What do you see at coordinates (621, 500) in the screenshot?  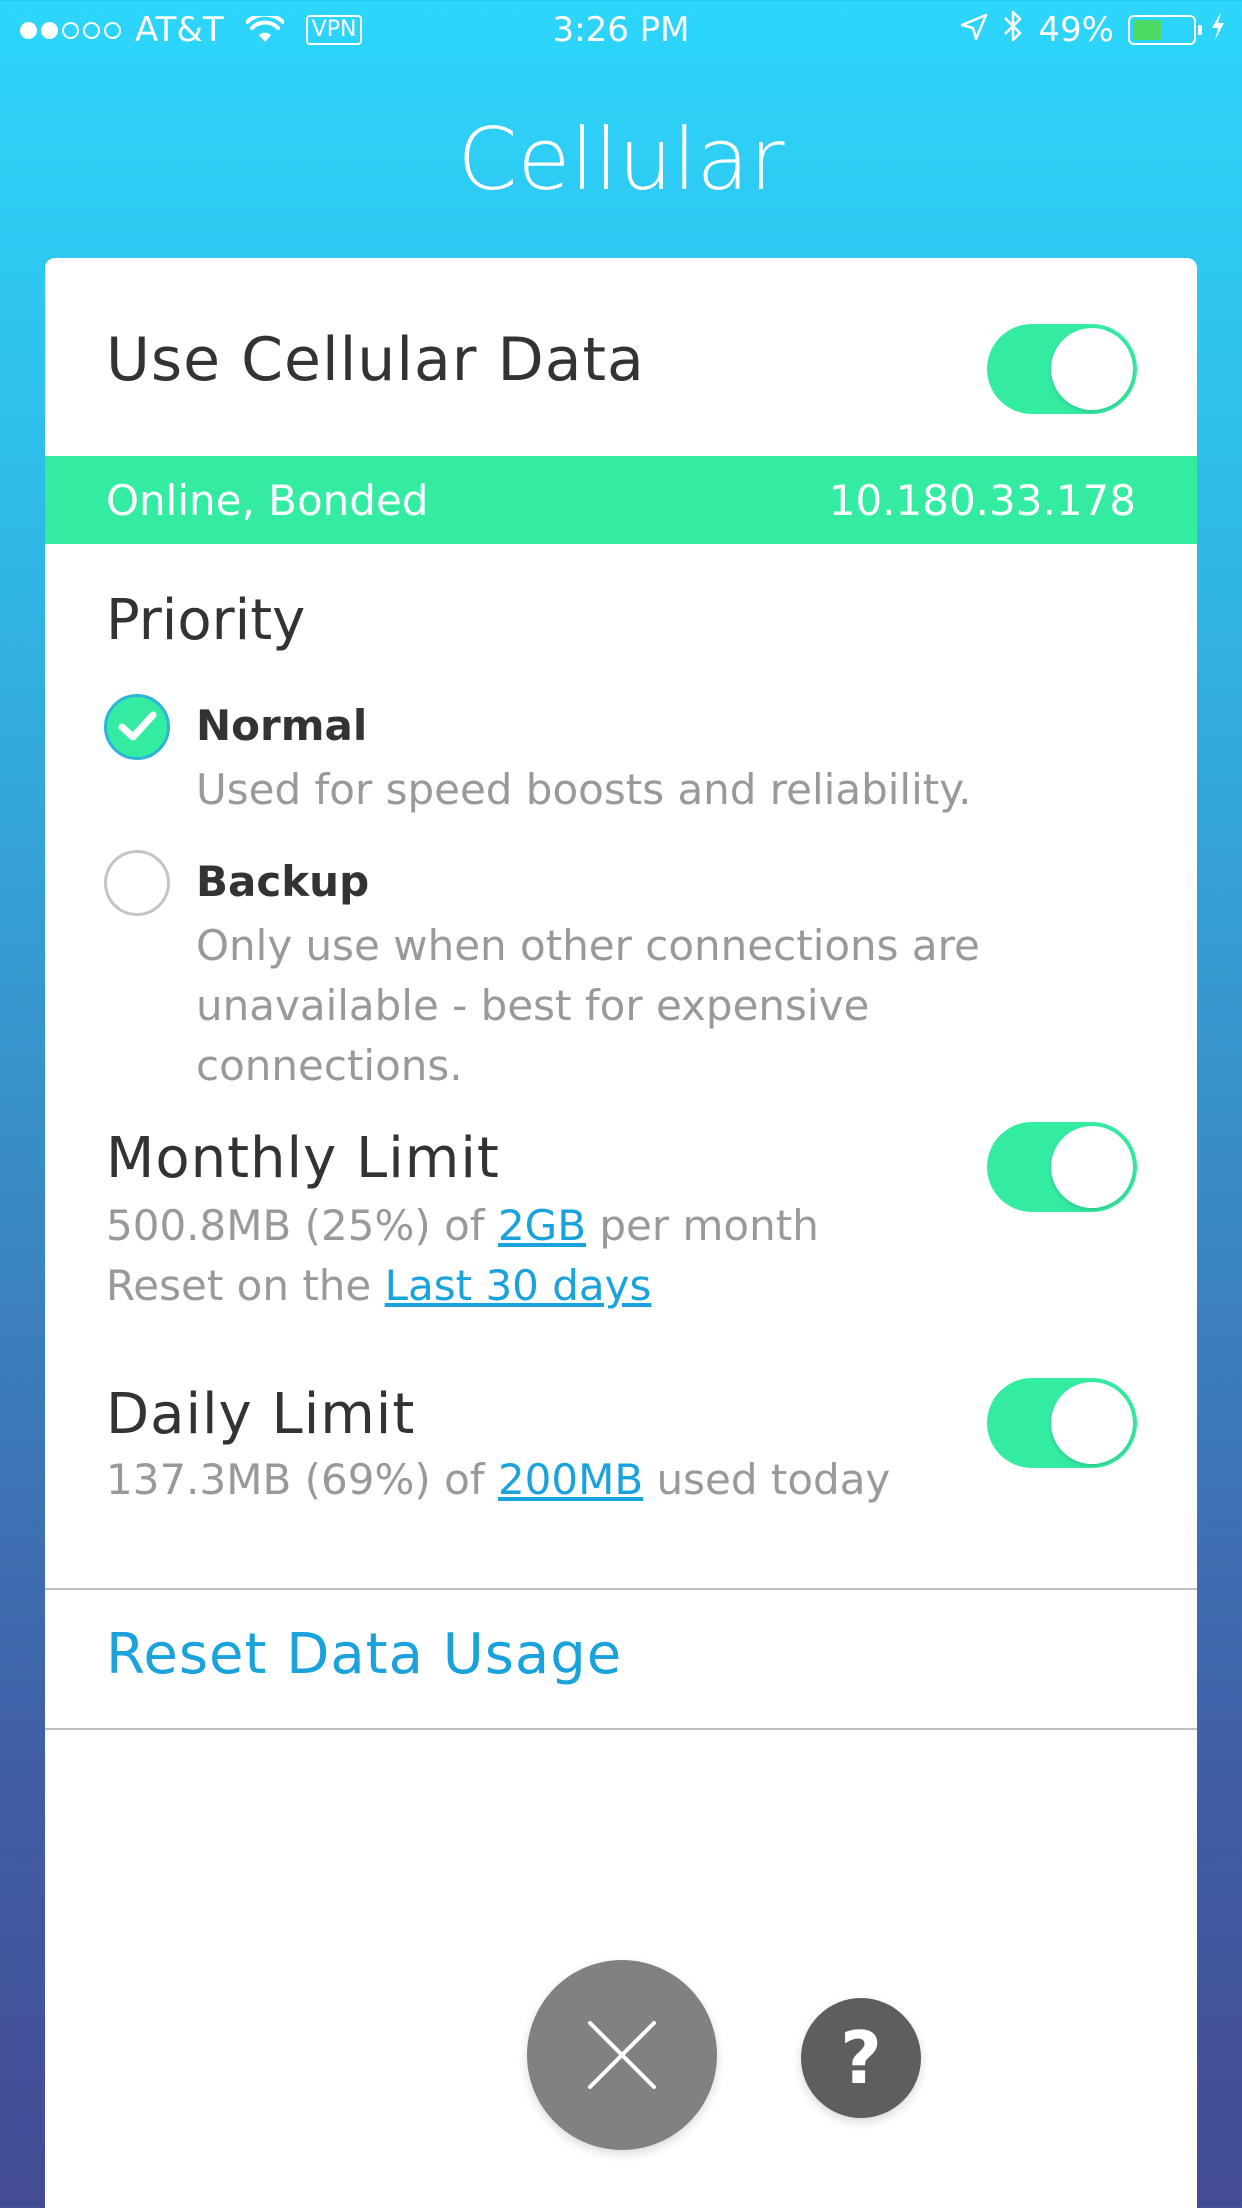 I see `connection-status-bar: Online, Bonded 10.180.33.178` at bounding box center [621, 500].